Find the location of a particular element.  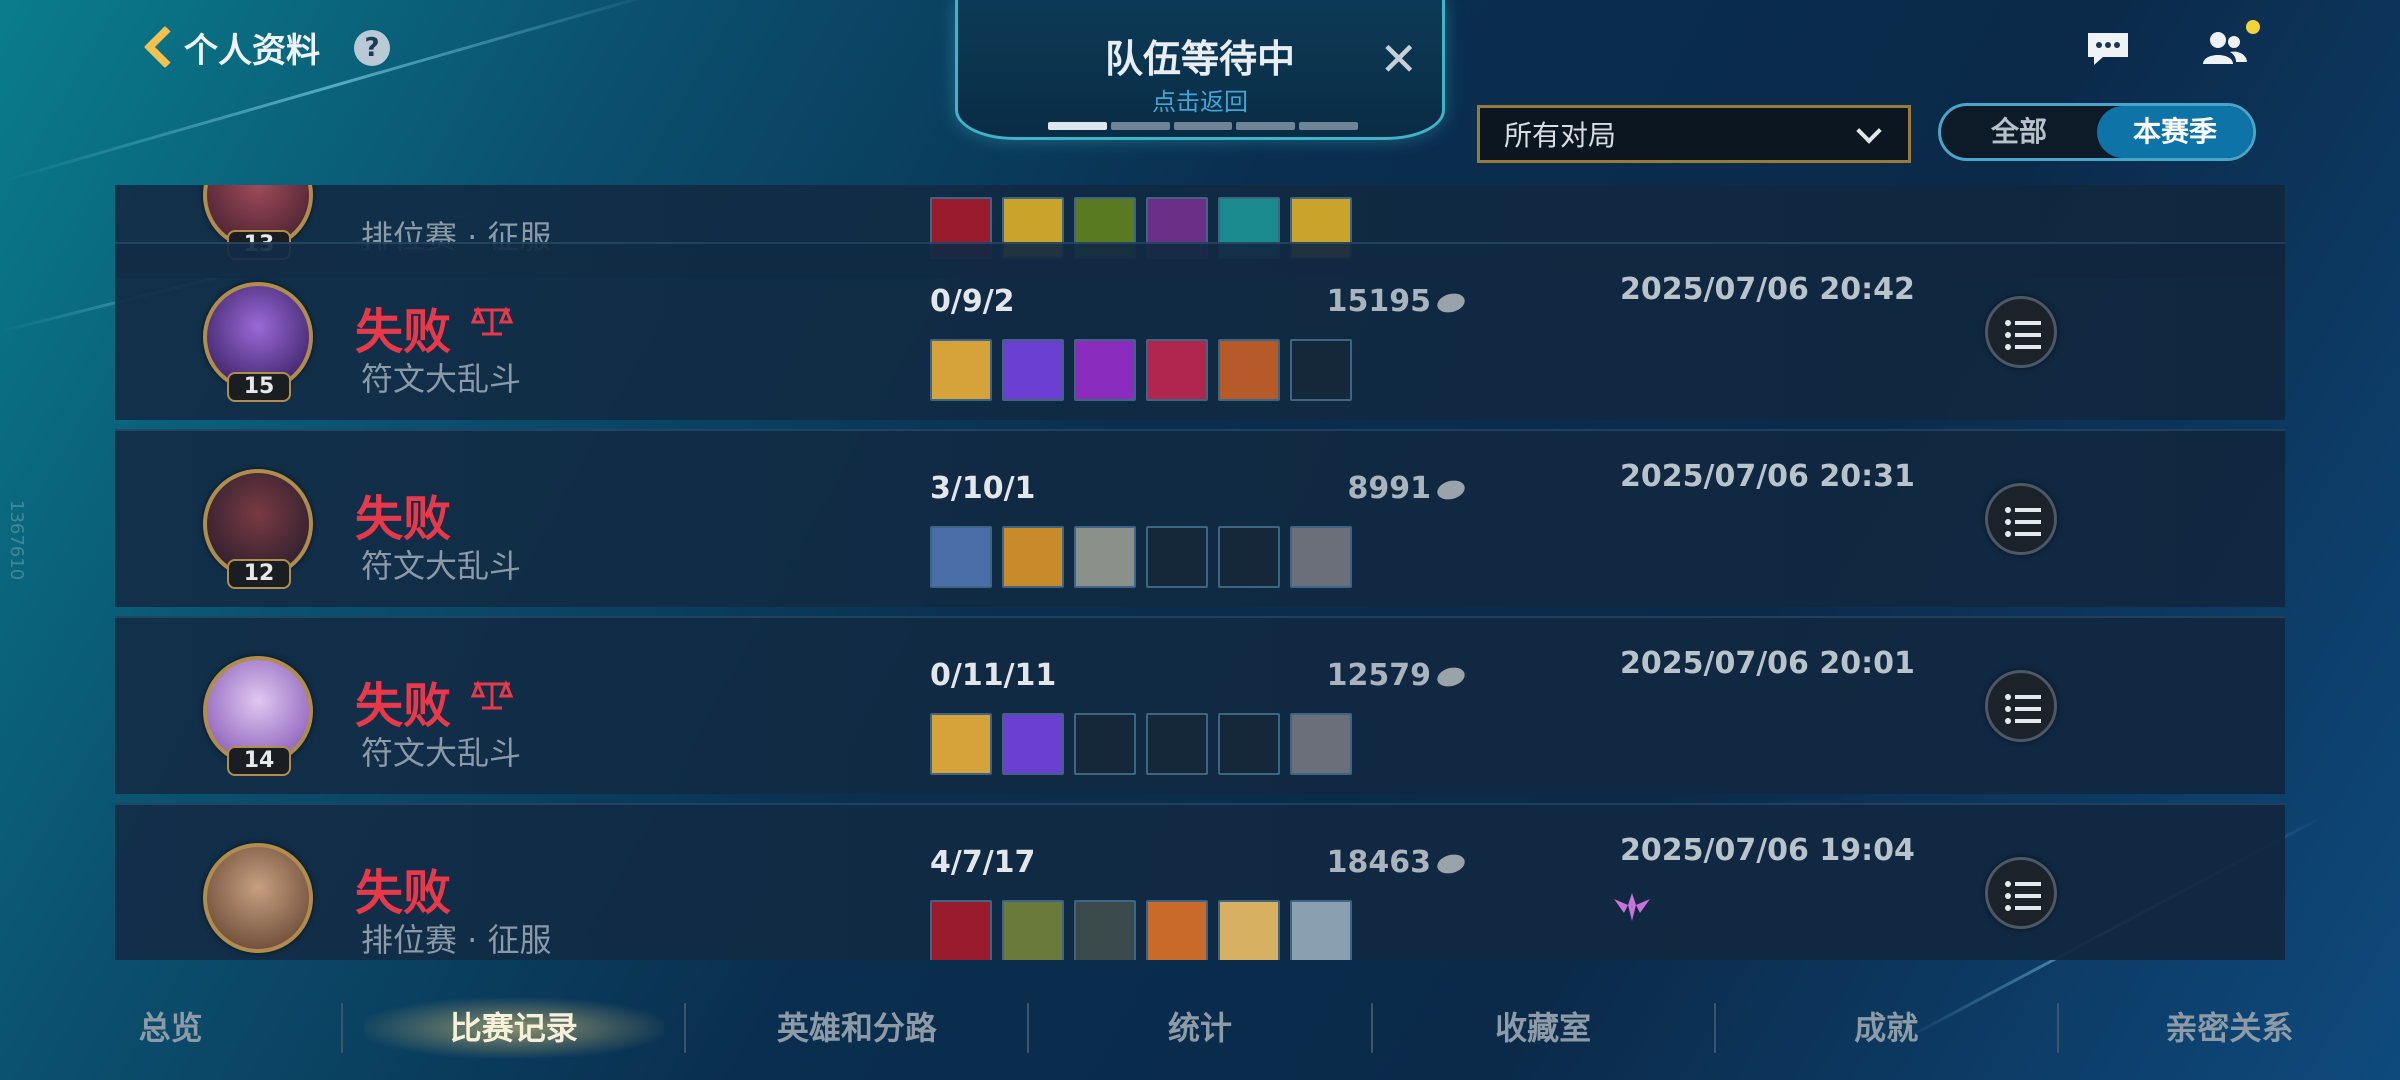

chevron-down-icon is located at coordinates (1869, 131).